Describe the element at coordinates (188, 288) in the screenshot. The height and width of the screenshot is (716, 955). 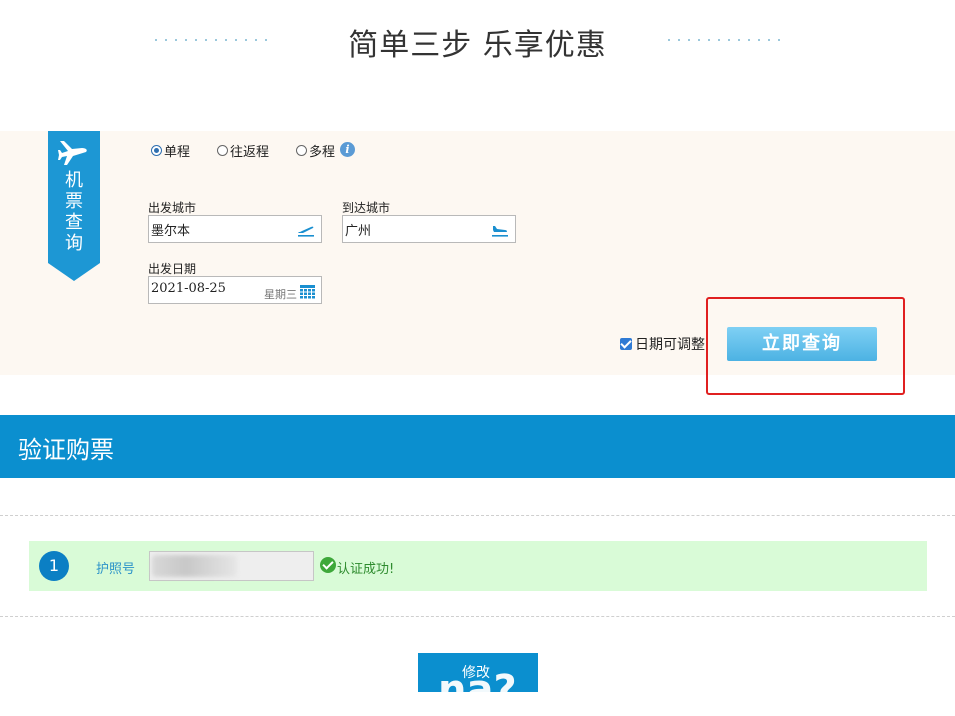
I see `departure-date-value: 2021-08-25` at that location.